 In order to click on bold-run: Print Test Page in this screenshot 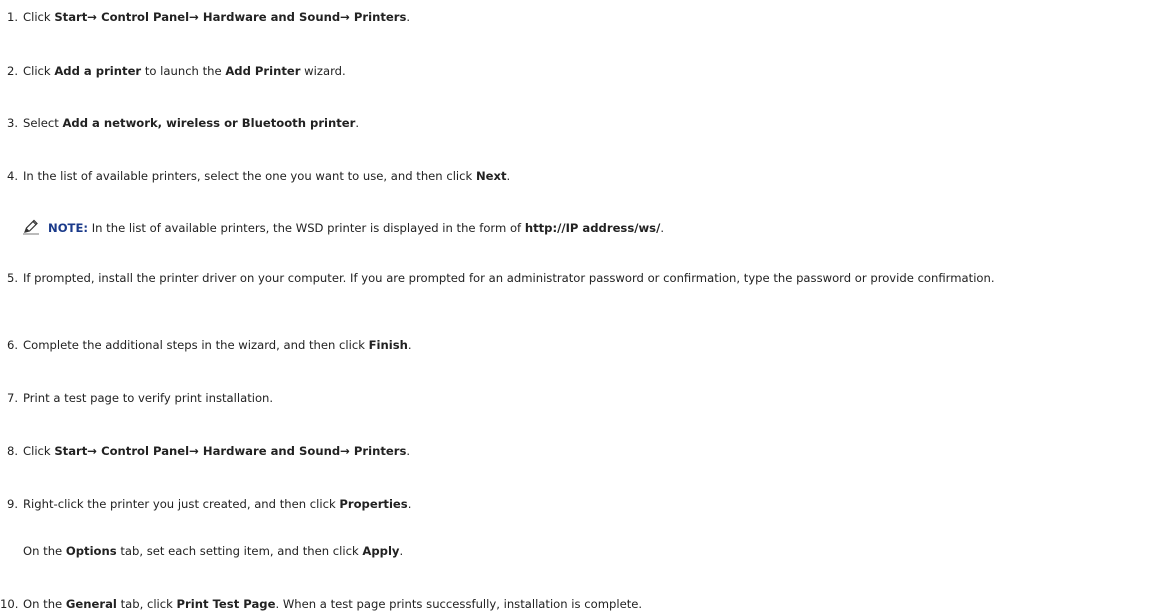, I will do `click(226, 604)`.